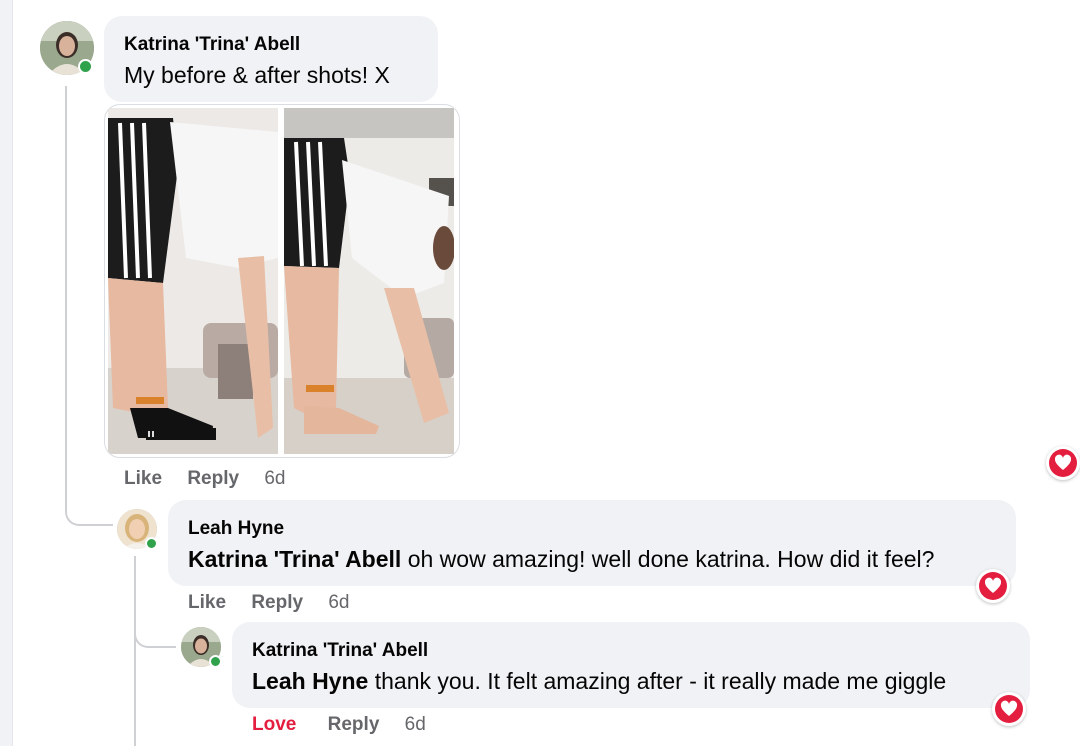 The image size is (1080, 746). I want to click on mention-link: Katrina 'Trina' Abell, so click(294, 559).